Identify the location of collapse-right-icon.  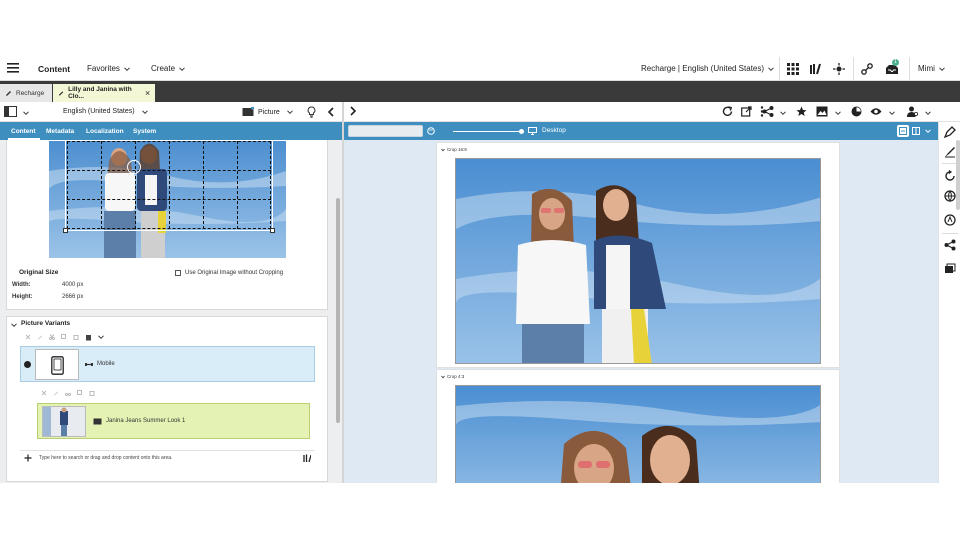
(353, 111).